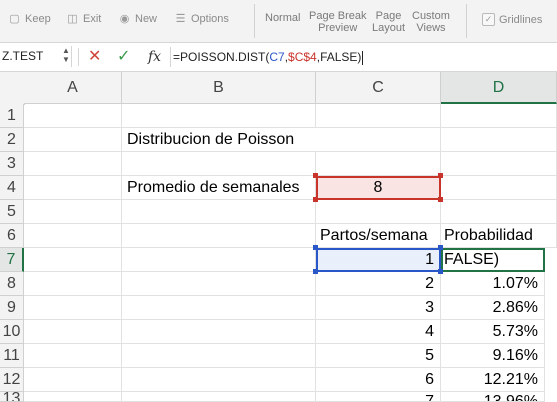  What do you see at coordinates (73, 236) in the screenshot?
I see `cell-a6` at bounding box center [73, 236].